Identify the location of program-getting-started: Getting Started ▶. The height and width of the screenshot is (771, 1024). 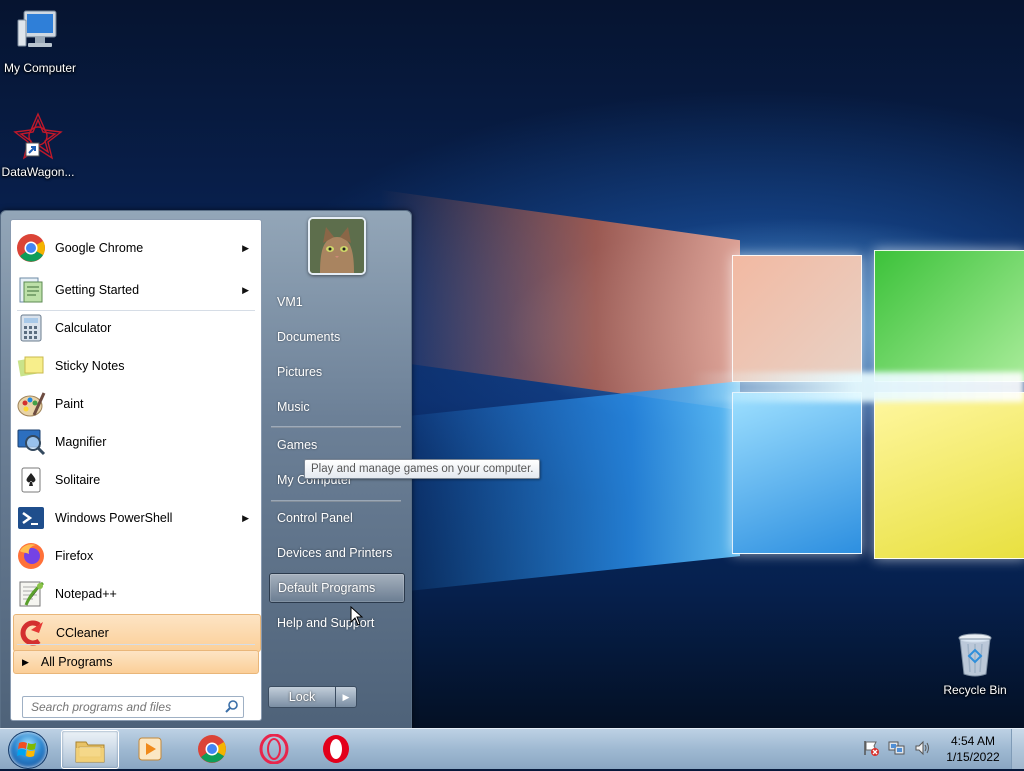
(136, 290).